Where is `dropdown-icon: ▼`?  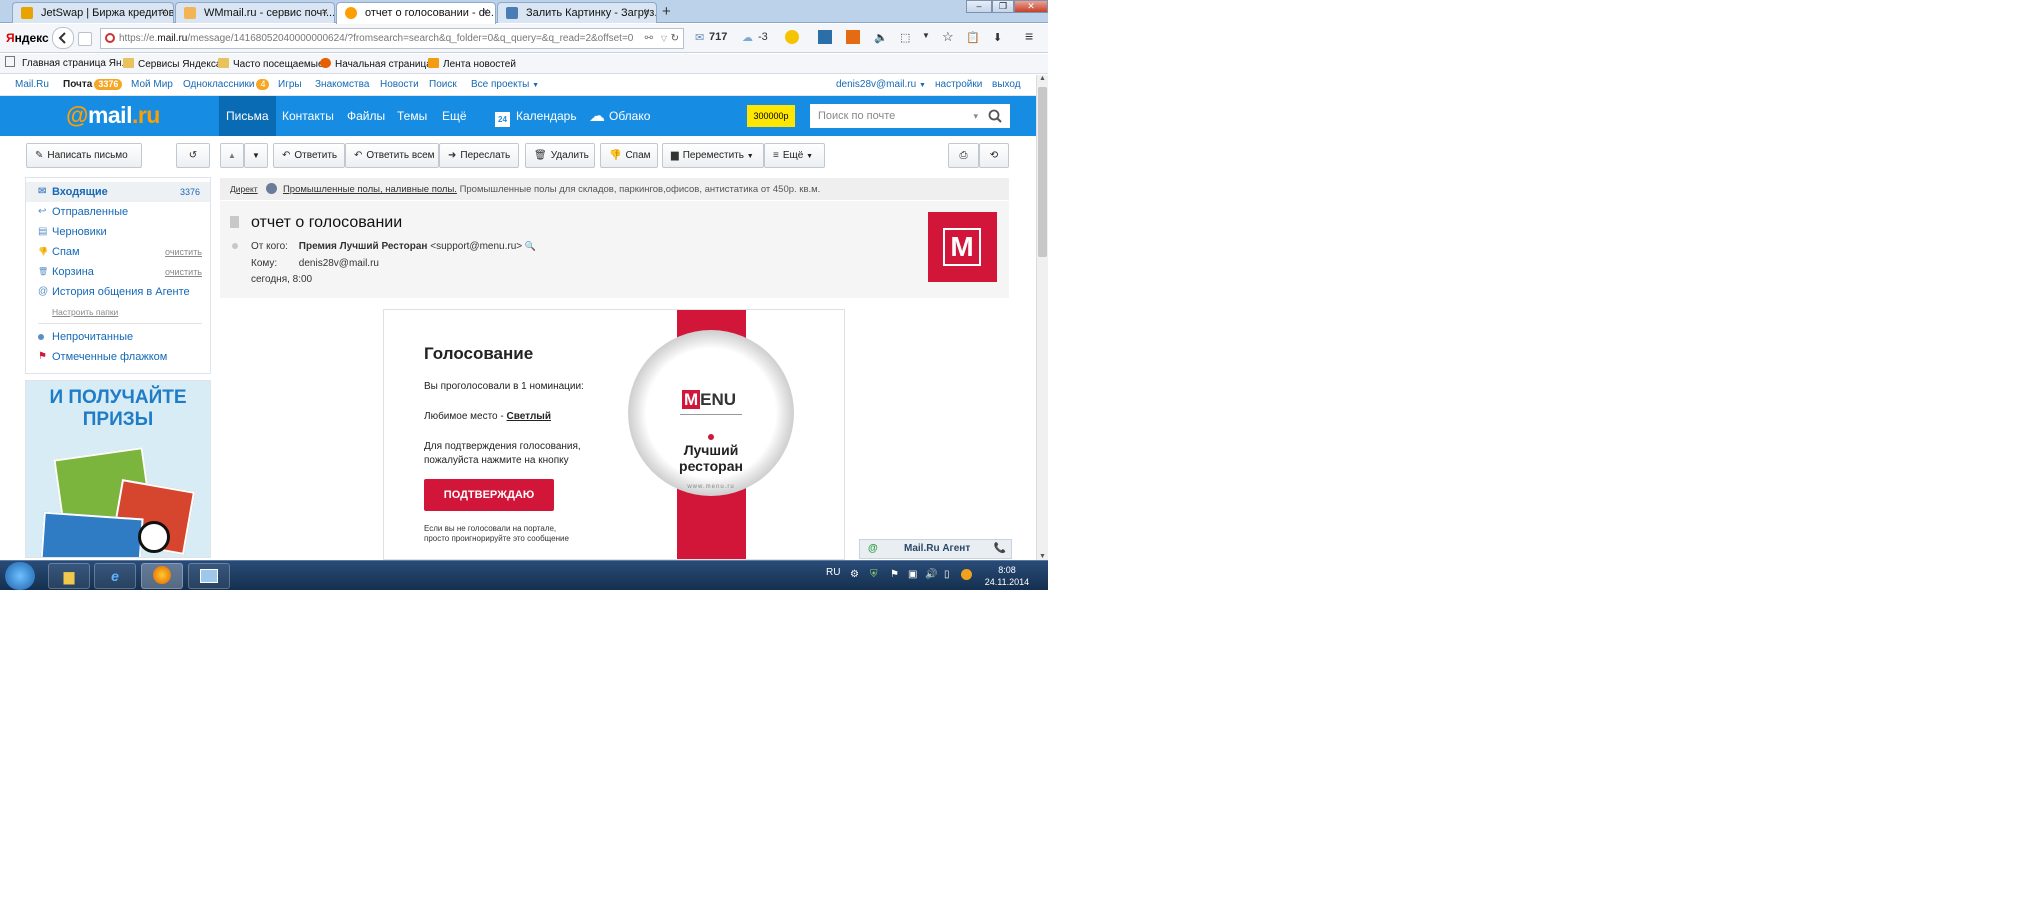
dropdown-icon: ▼ is located at coordinates (926, 35).